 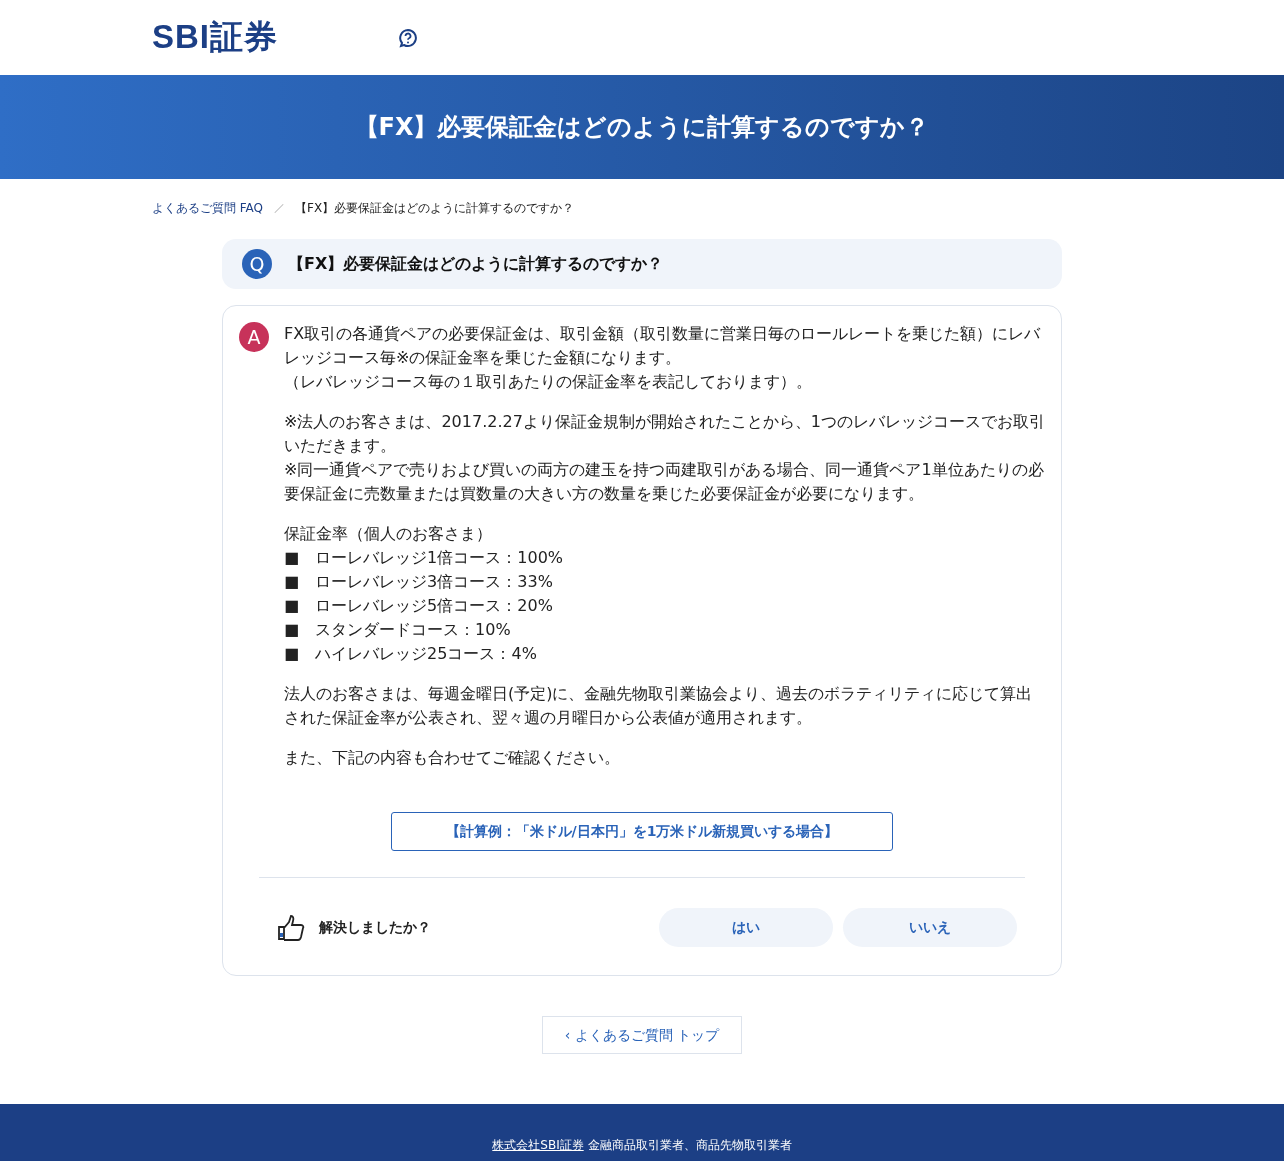 What do you see at coordinates (419, 582) in the screenshot?
I see `answer-text: ■ ローレバレッジ3倍コース：33%` at bounding box center [419, 582].